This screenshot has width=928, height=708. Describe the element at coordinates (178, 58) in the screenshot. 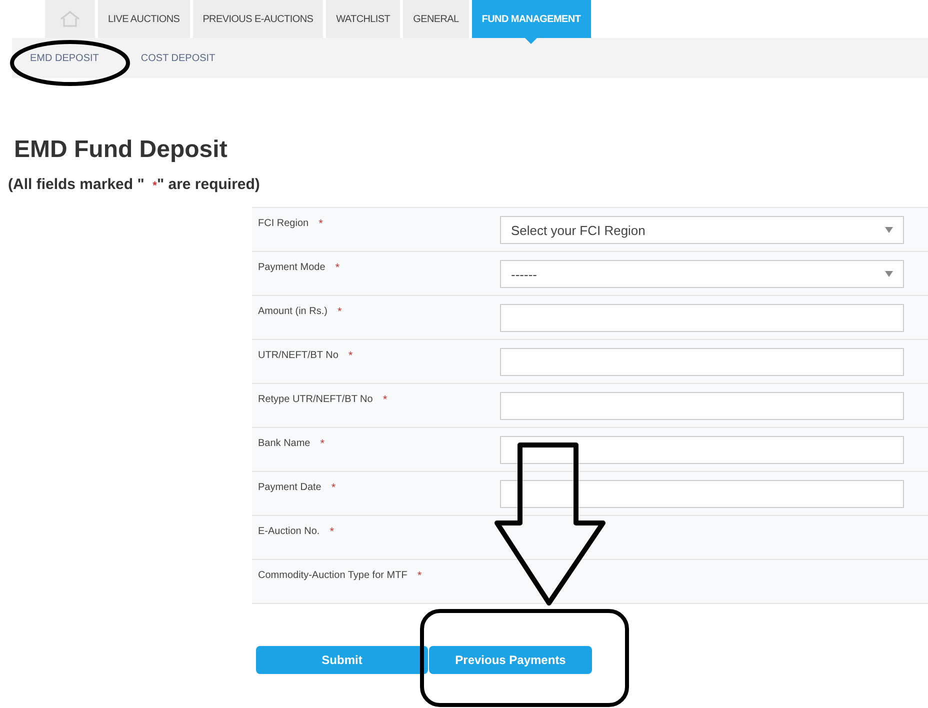

I see `subnav-link: COST DEPOSIT` at that location.